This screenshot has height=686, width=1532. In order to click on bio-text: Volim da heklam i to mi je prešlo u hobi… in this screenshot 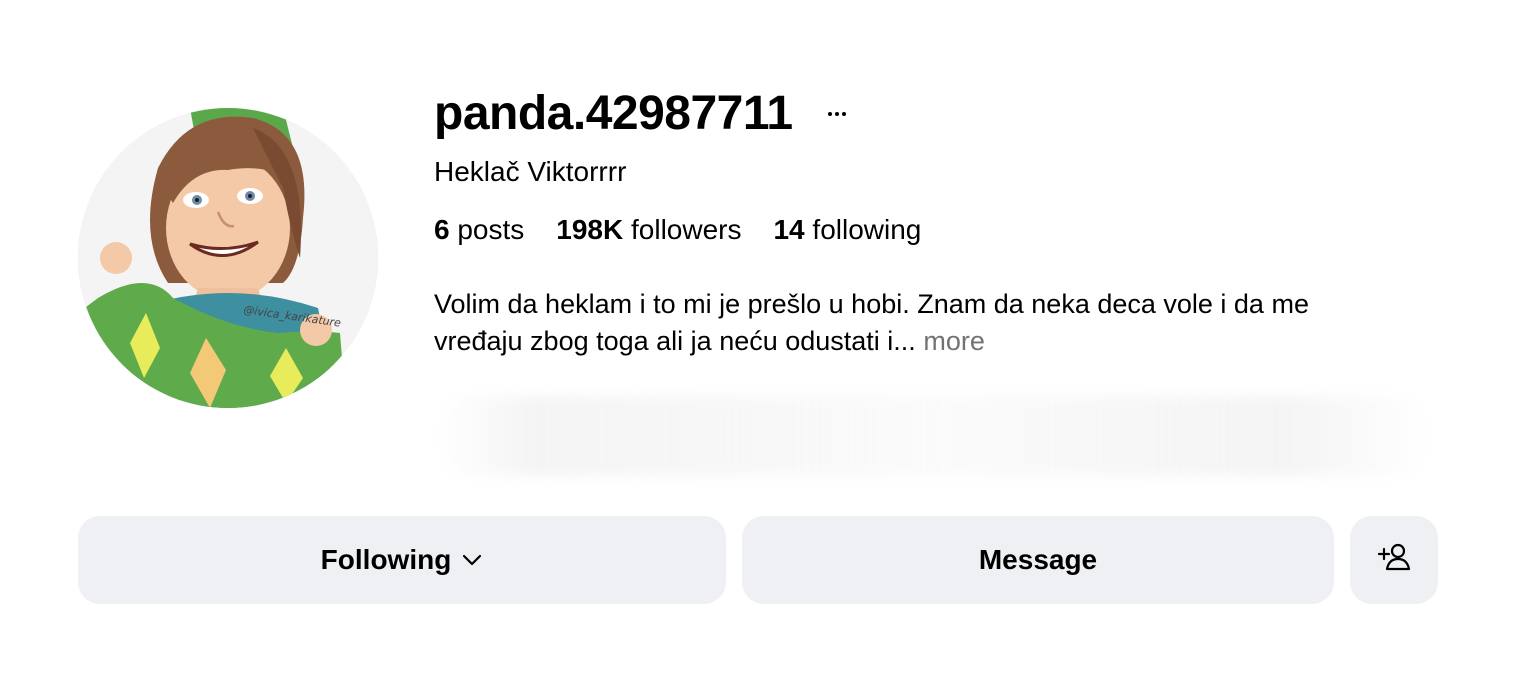, I will do `click(871, 322)`.